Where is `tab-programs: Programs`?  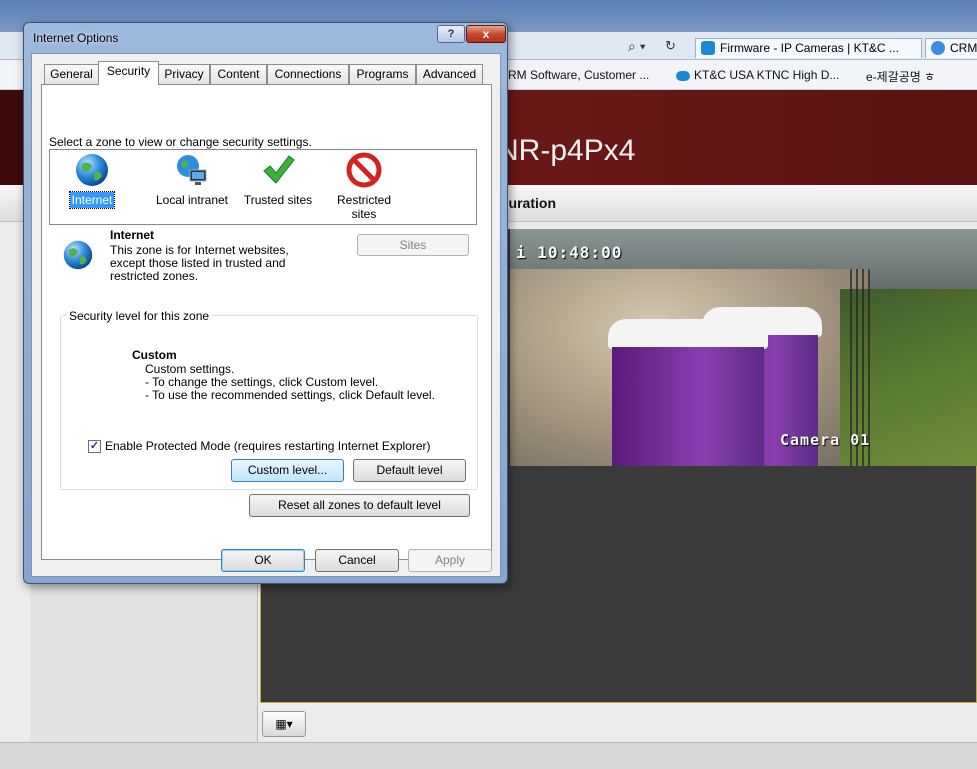
tab-programs: Programs is located at coordinates (382, 74).